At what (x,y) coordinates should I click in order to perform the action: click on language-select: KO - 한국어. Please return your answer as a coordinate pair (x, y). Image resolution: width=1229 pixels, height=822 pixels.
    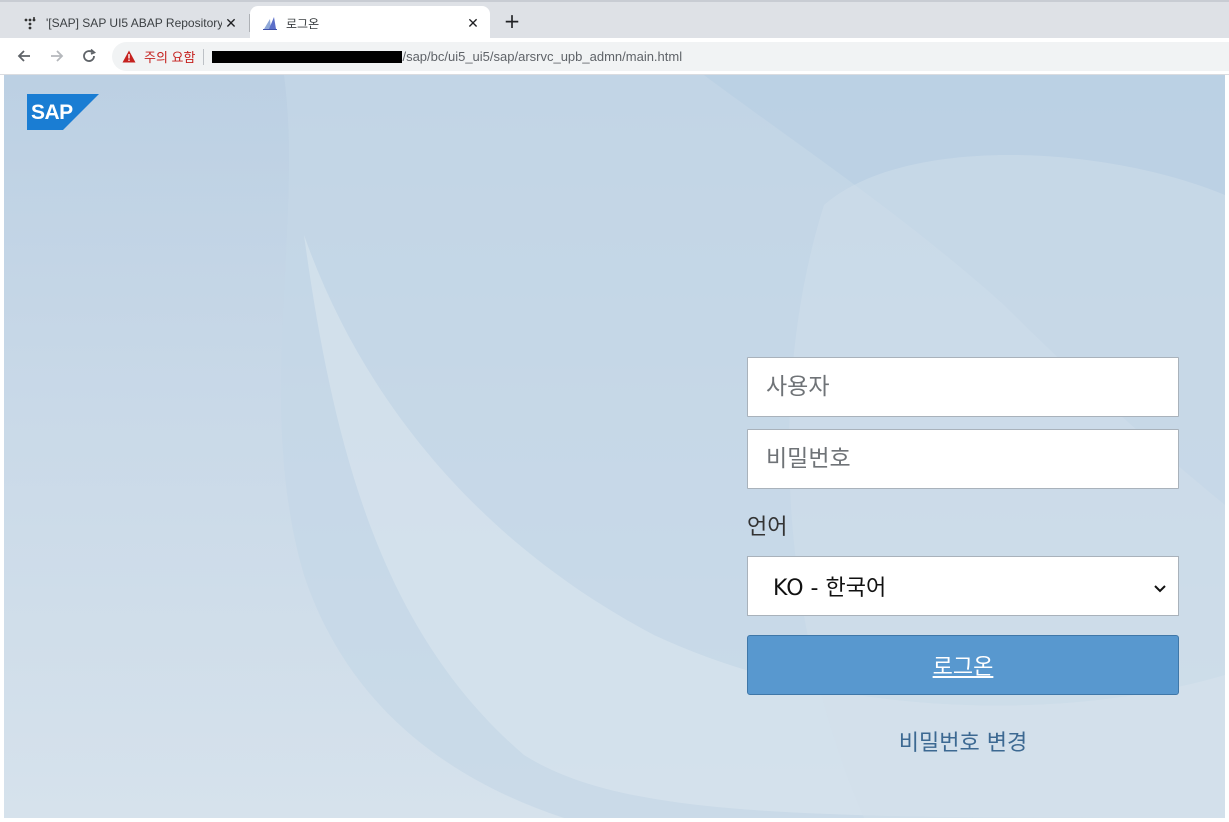
    Looking at the image, I should click on (963, 586).